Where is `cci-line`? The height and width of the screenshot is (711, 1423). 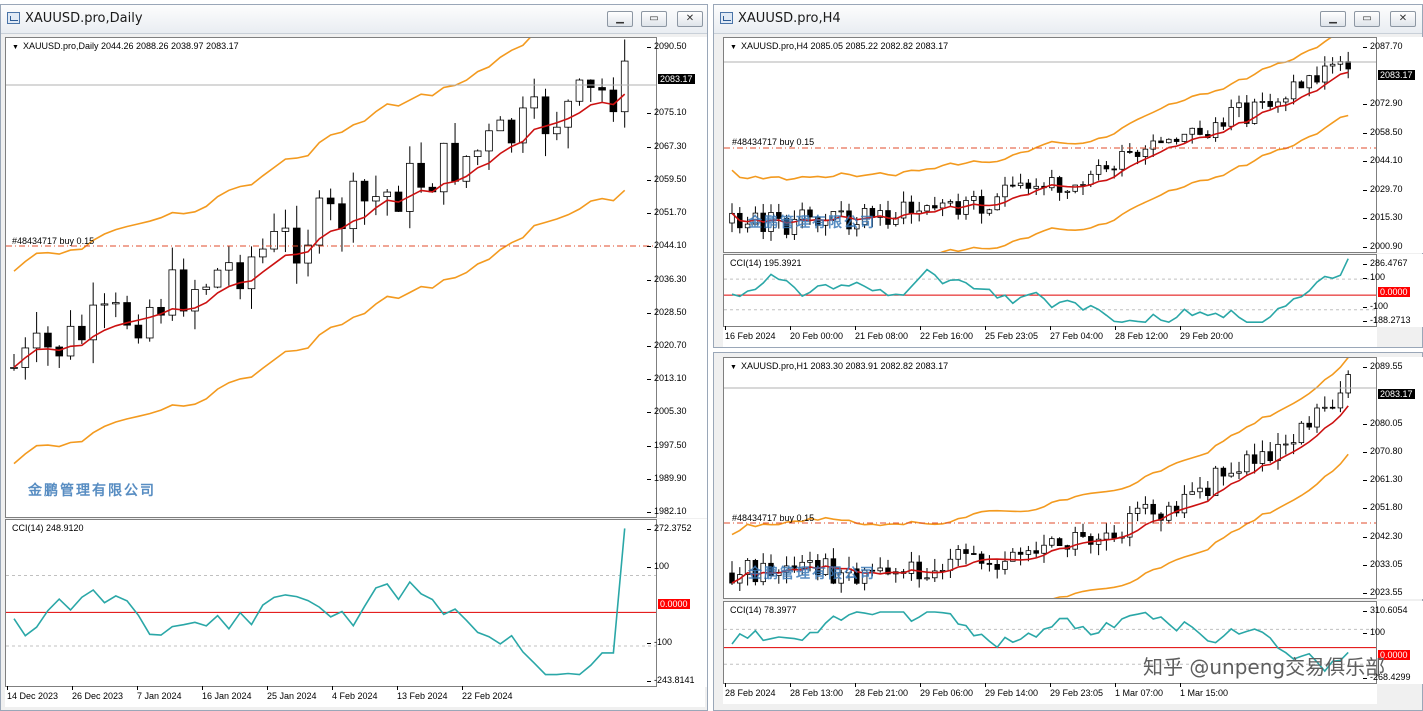 cci-line is located at coordinates (1040, 291).